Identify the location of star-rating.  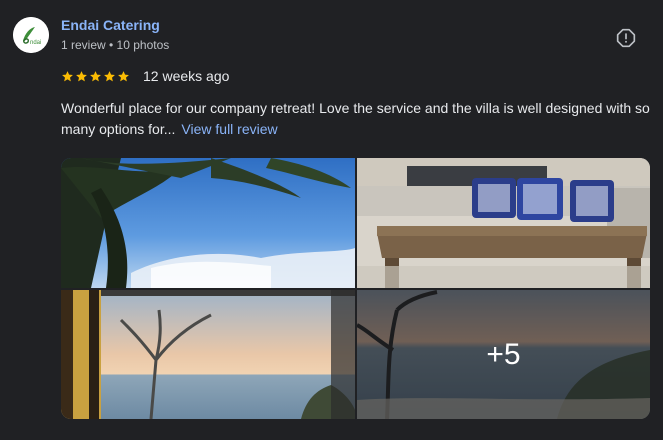
(95, 76).